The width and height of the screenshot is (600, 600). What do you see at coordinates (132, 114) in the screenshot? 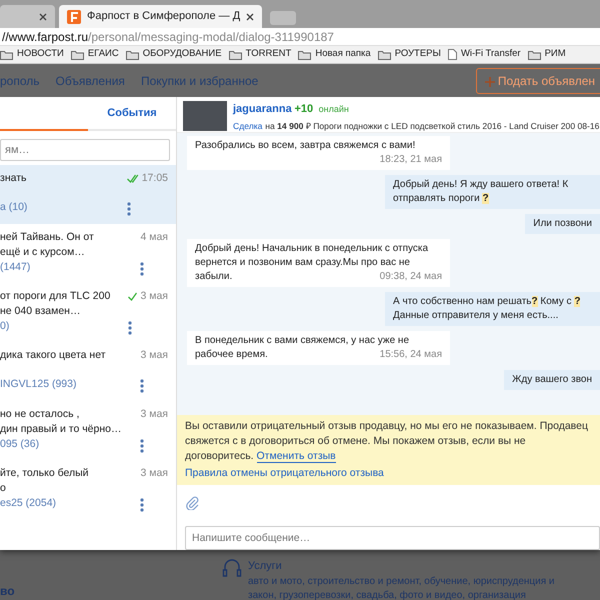
I see `sidebar-tab: События` at bounding box center [132, 114].